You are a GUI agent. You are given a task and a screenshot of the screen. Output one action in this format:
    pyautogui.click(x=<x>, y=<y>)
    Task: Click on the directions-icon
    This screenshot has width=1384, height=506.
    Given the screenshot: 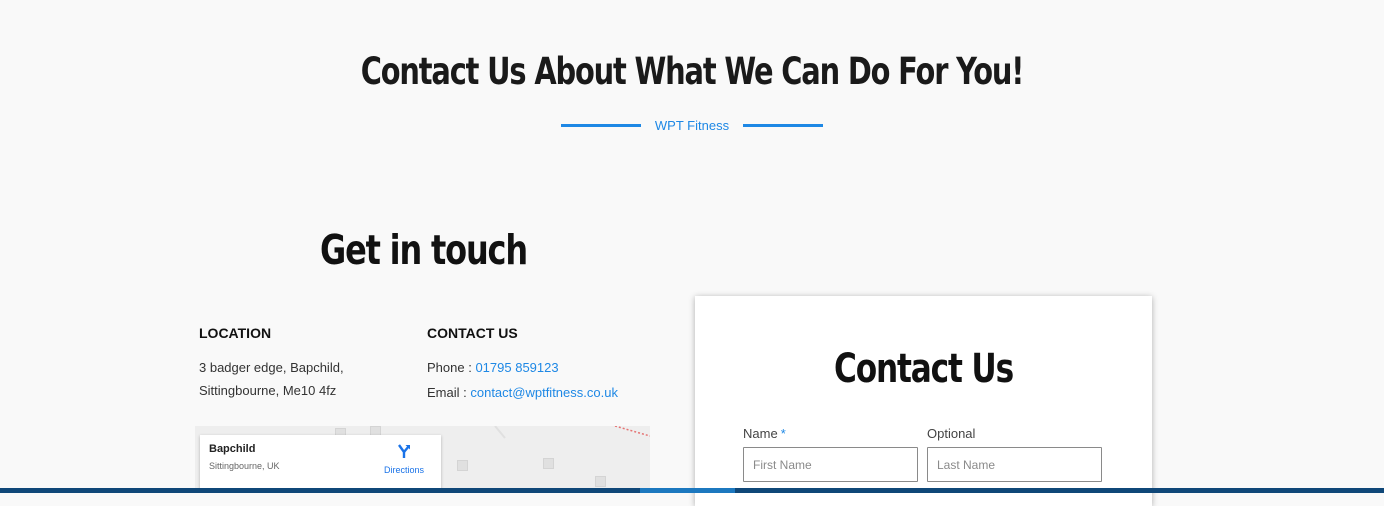 What is the action you would take?
    pyautogui.click(x=404, y=451)
    